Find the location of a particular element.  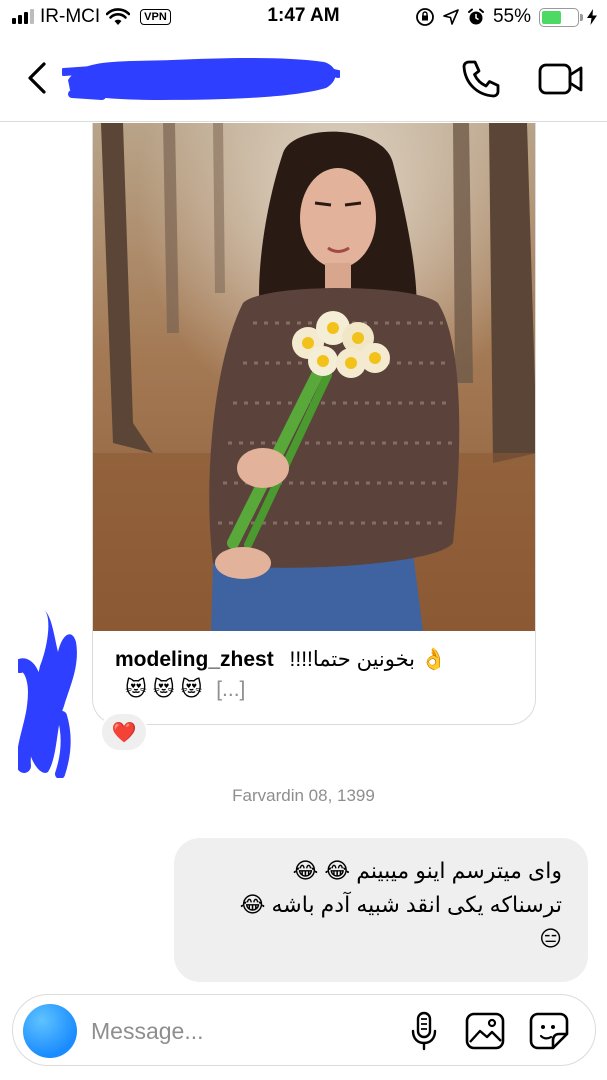

gallery-icon is located at coordinates (485, 1031).